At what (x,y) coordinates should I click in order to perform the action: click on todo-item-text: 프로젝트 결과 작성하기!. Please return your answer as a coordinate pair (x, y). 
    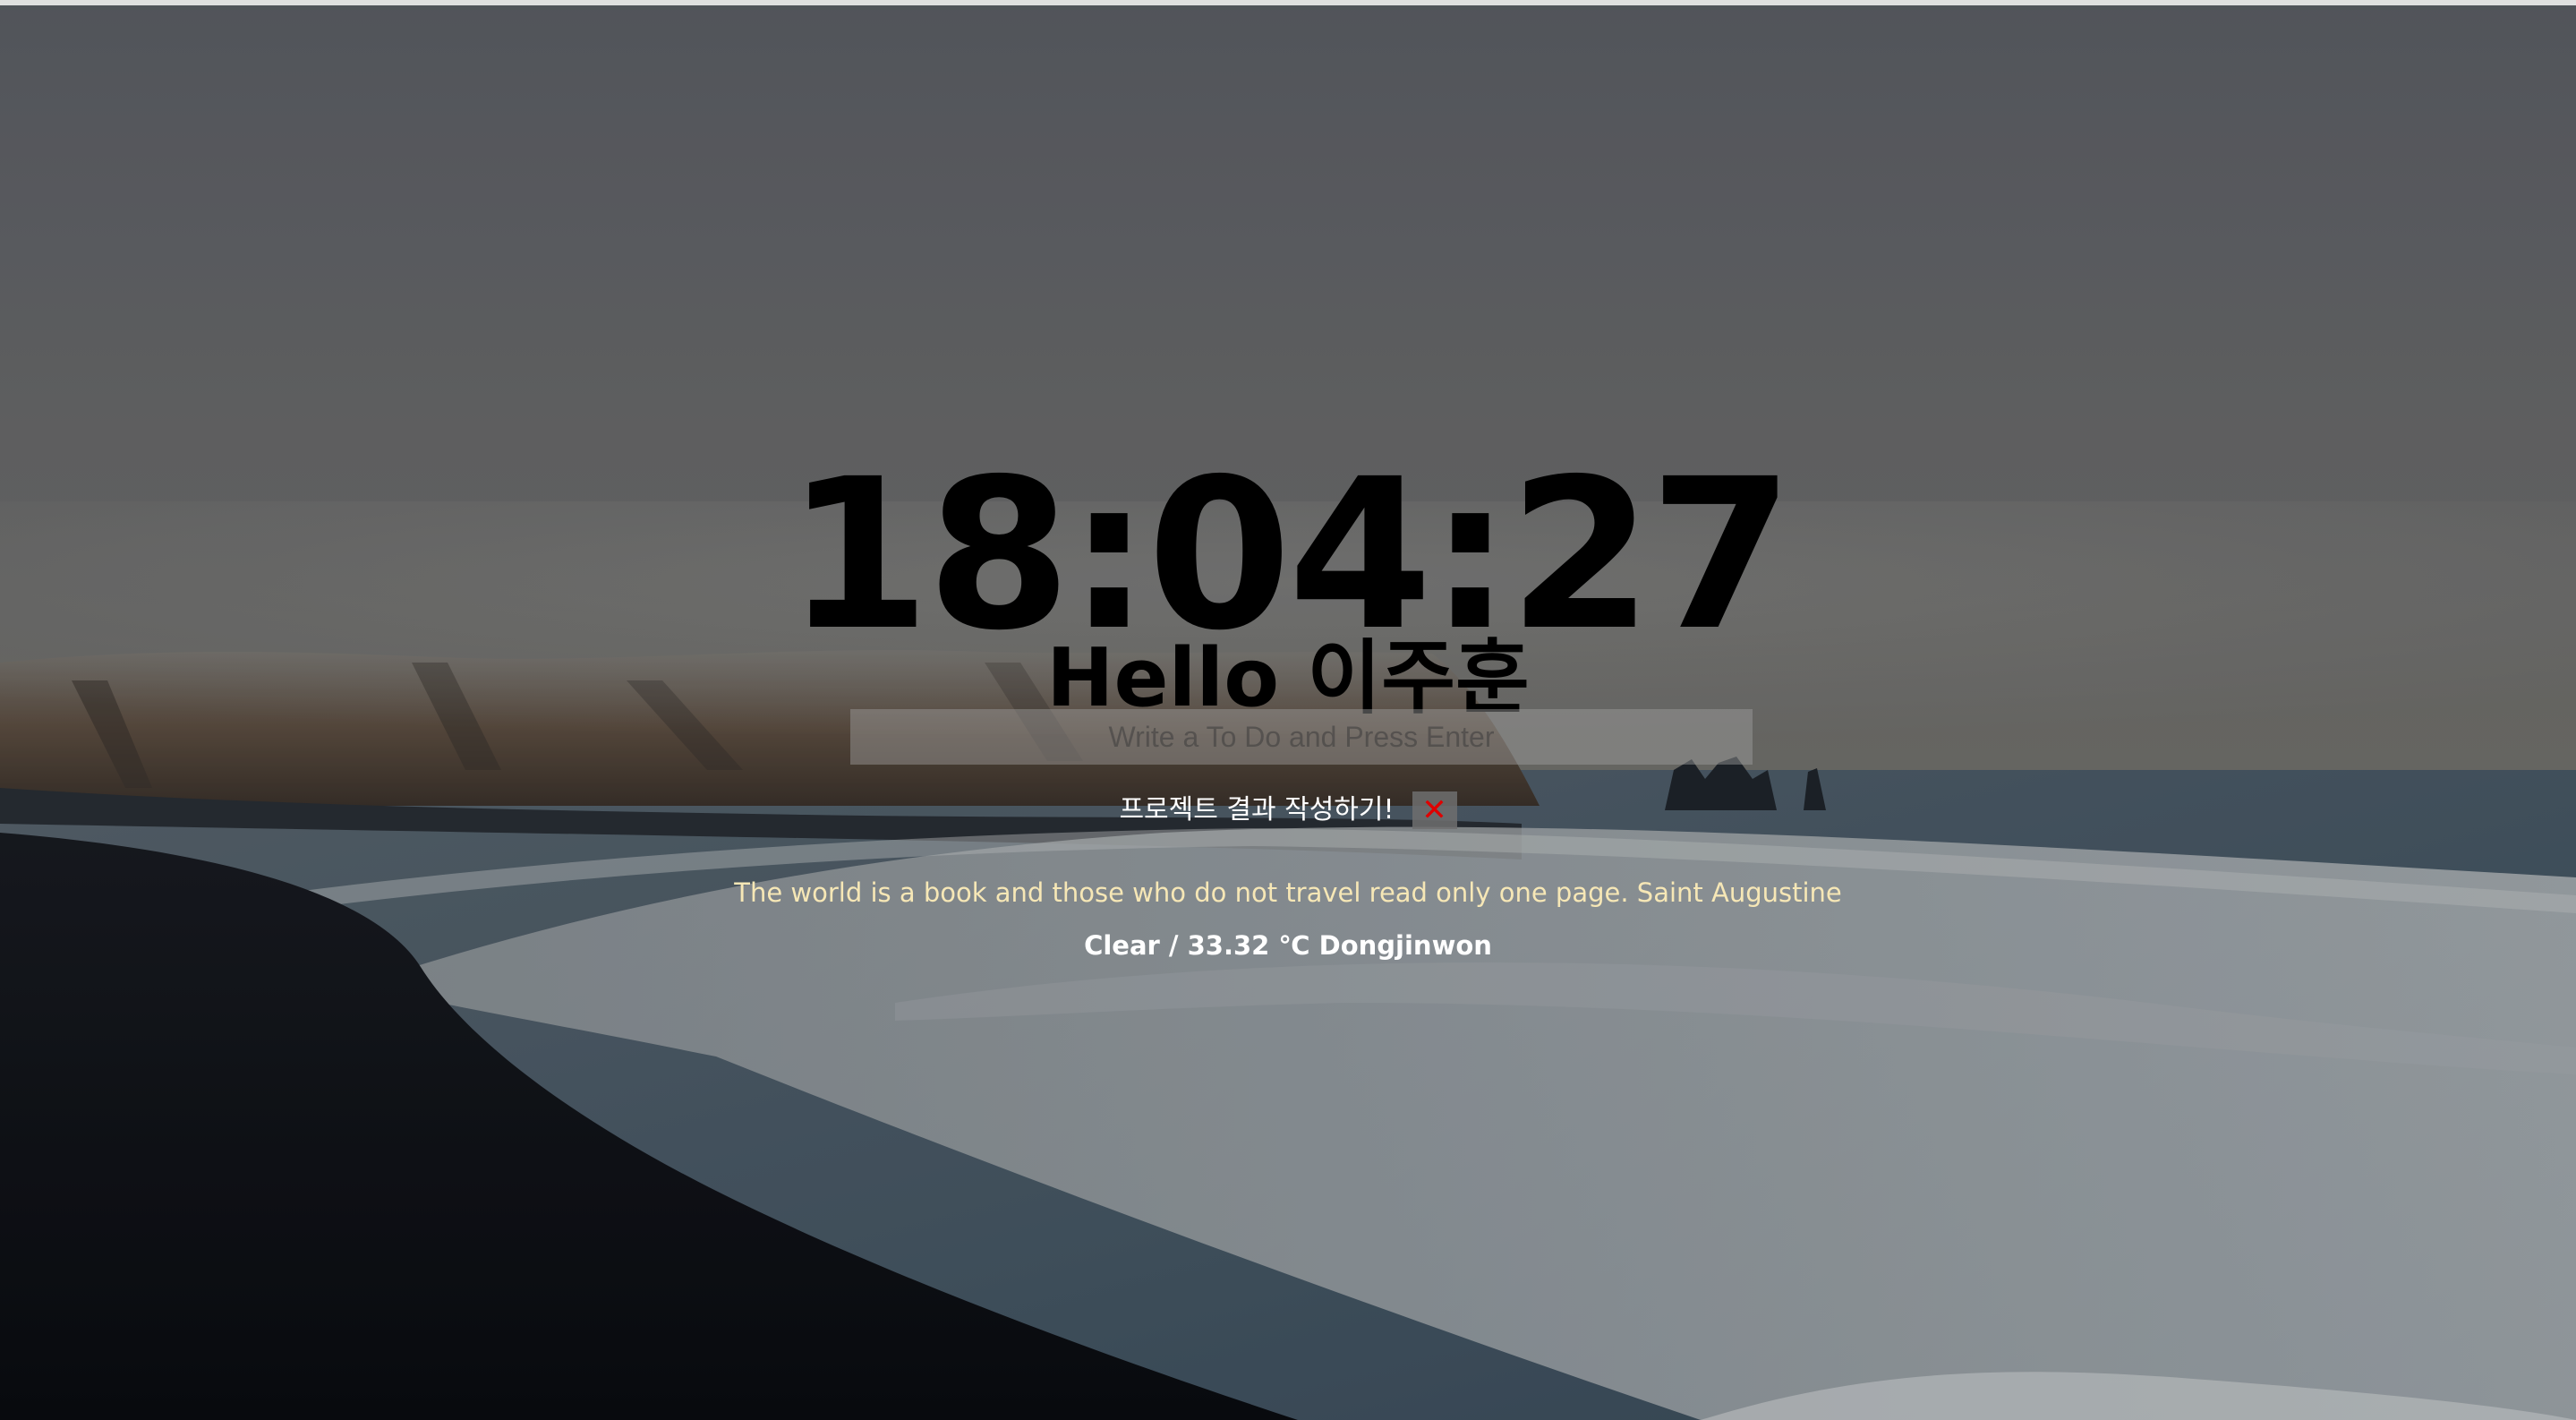
    Looking at the image, I should click on (1257, 809).